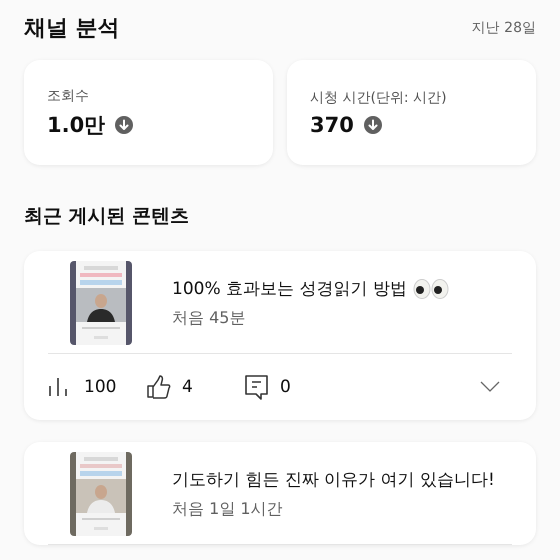 Image resolution: width=560 pixels, height=560 pixels. What do you see at coordinates (333, 479) in the screenshot?
I see `video-title: 기도하기 힘든 진짜 이유가 여기 있습니다!` at bounding box center [333, 479].